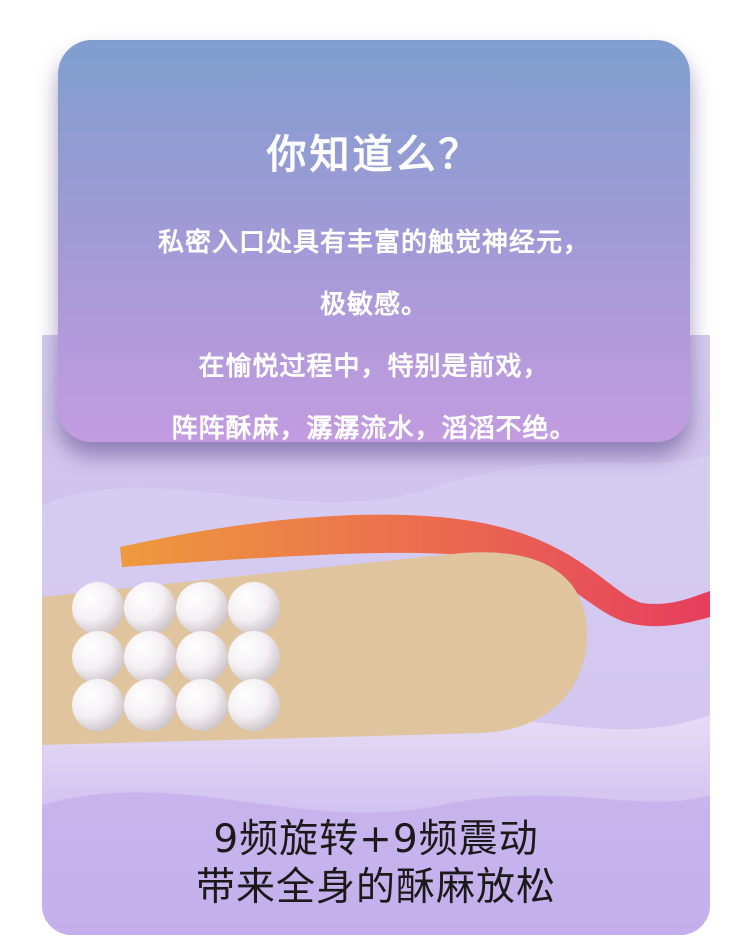 This screenshot has width=750, height=945. Describe the element at coordinates (373, 305) in the screenshot. I see `card-line-2: 极敏感。` at that location.